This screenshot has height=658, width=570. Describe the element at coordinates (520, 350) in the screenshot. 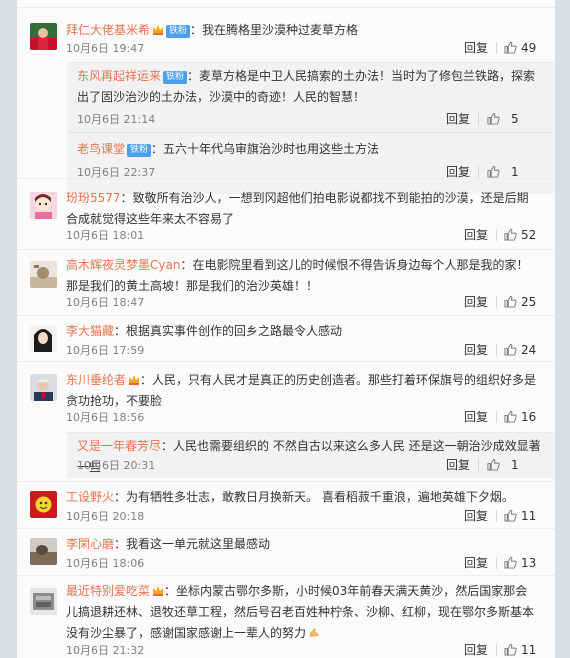

I see `like-button: 24` at that location.